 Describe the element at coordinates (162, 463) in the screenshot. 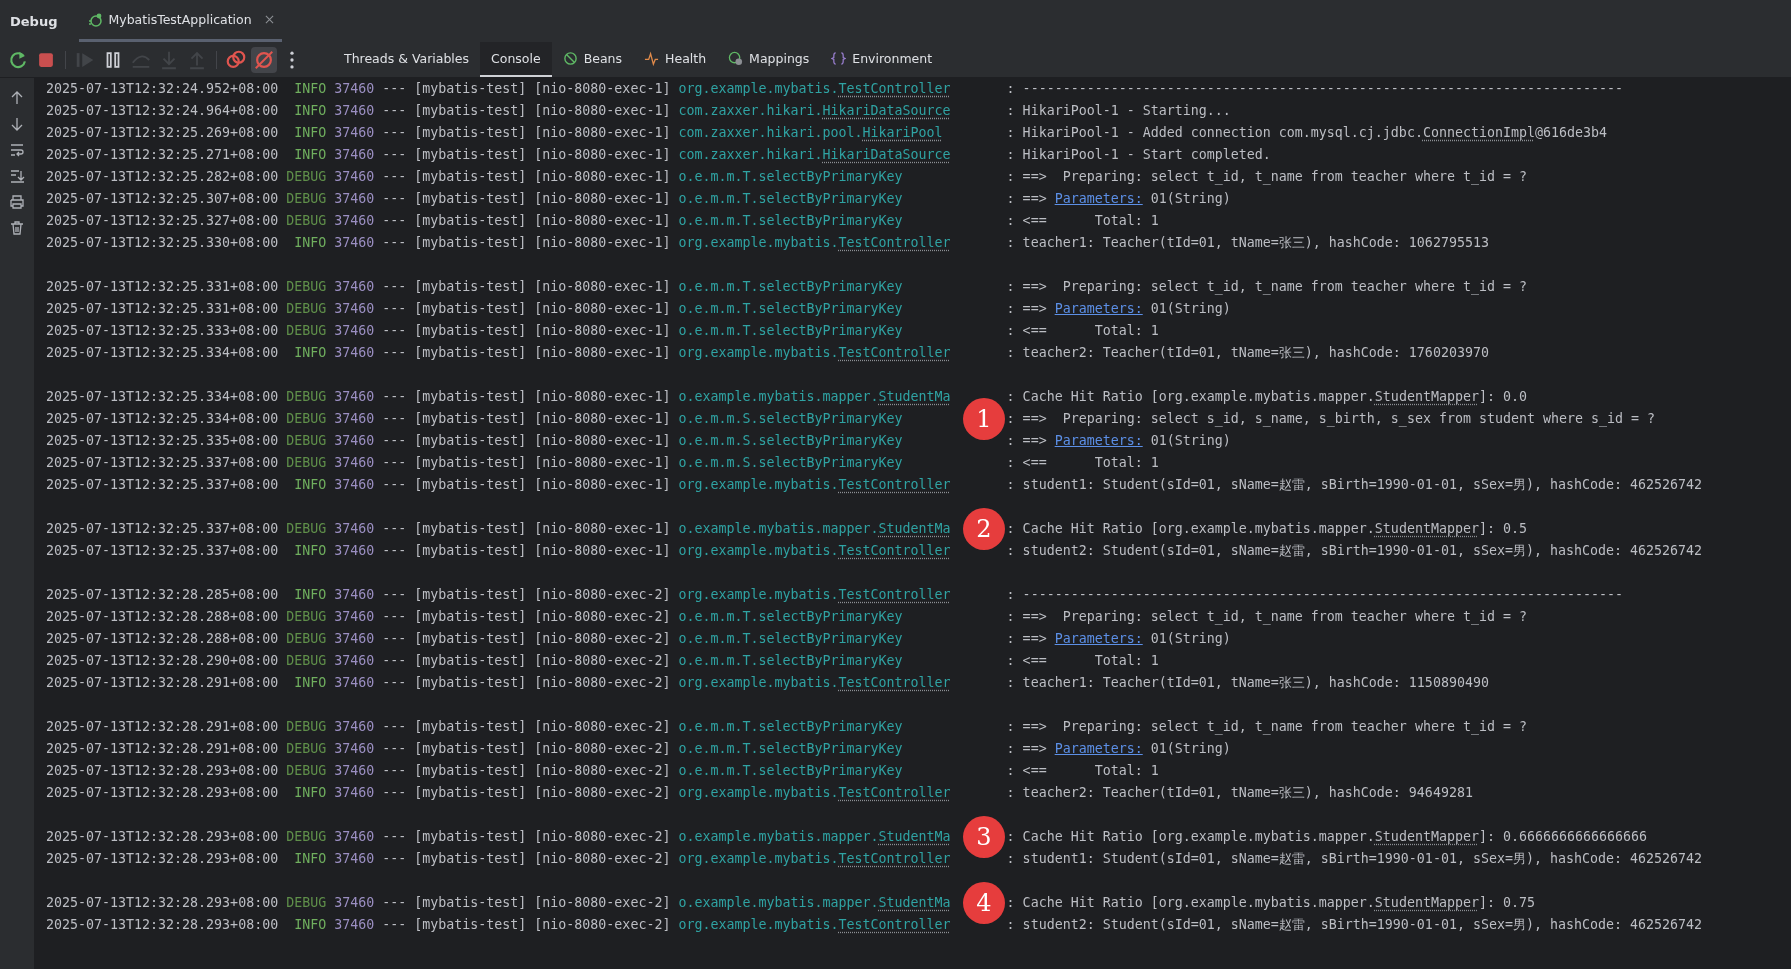

I see `log-timestamp: 2025-07-13T12:32:25.337+08:00` at that location.